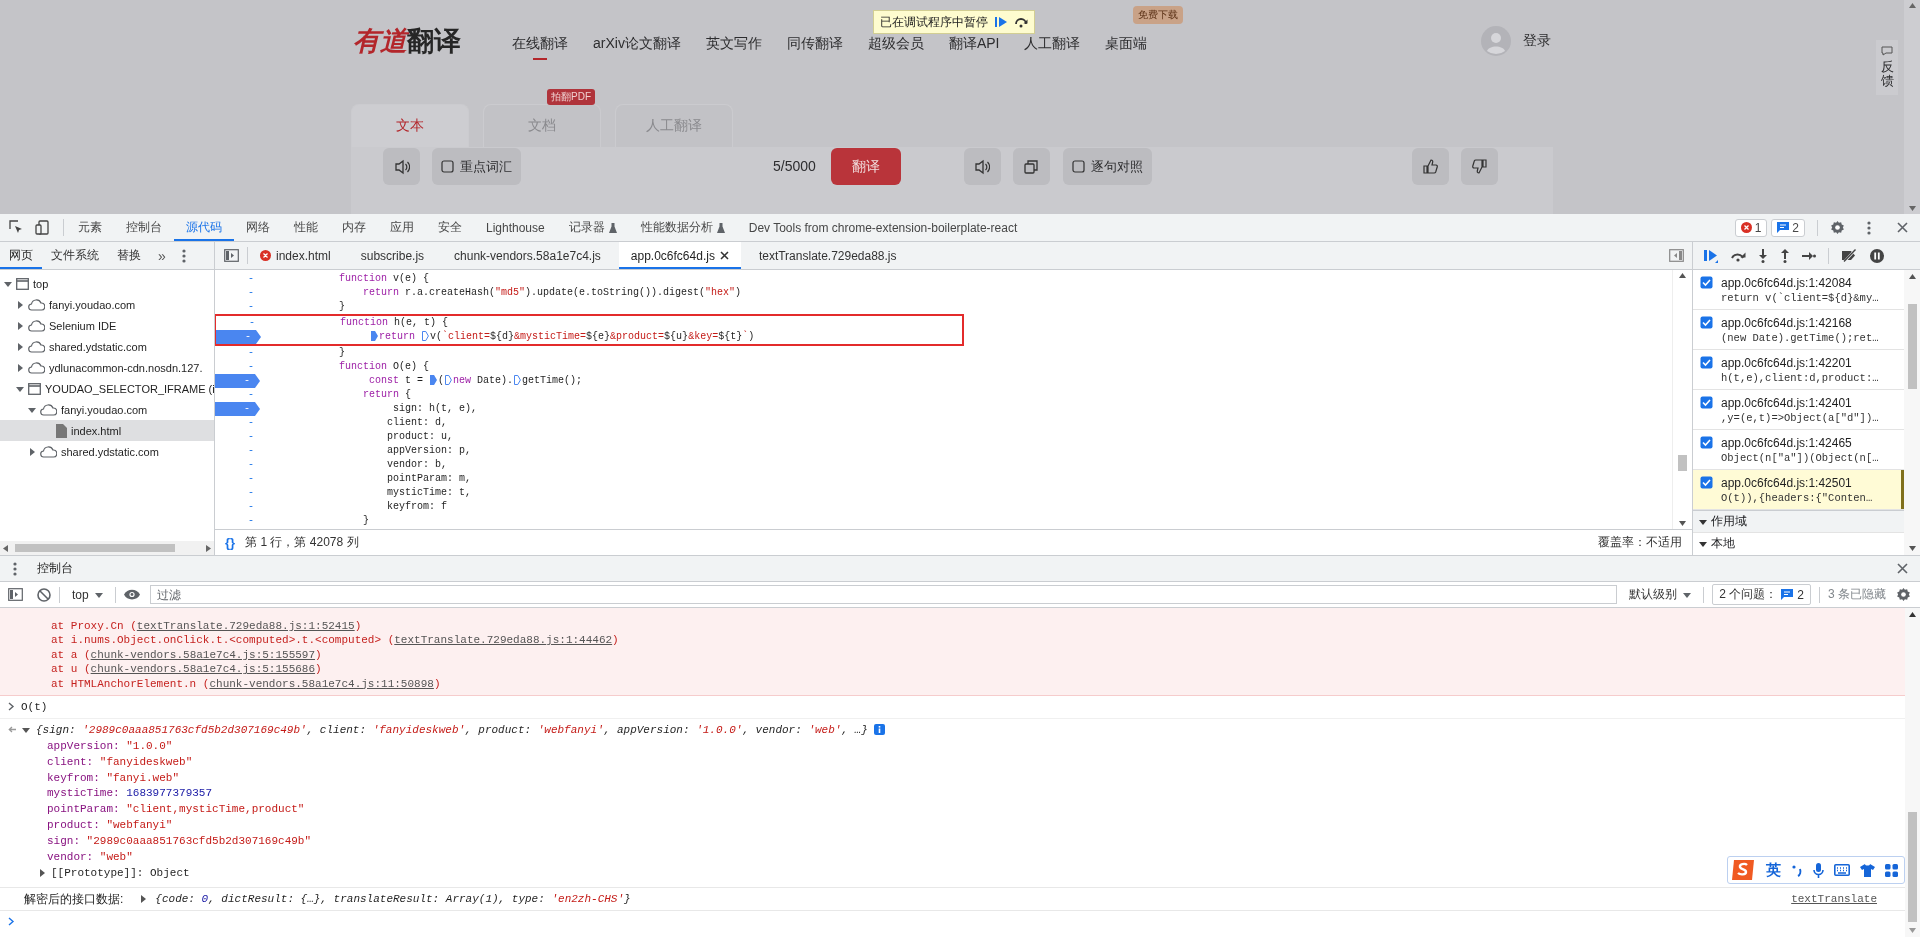 The width and height of the screenshot is (1920, 937). What do you see at coordinates (1887, 67) in the screenshot?
I see `feedback-button: 反馈` at bounding box center [1887, 67].